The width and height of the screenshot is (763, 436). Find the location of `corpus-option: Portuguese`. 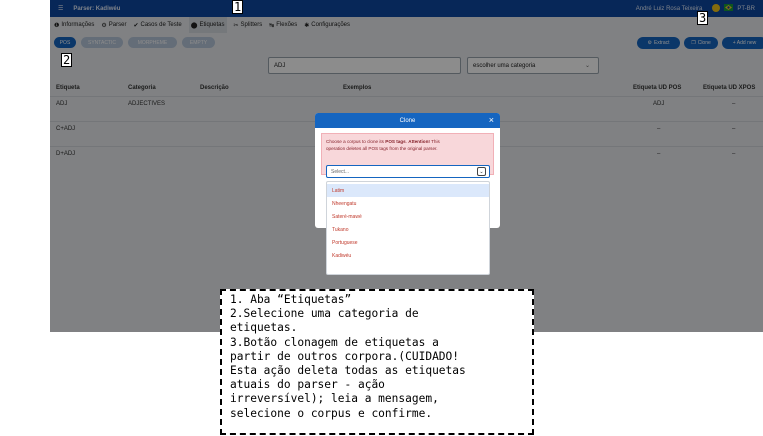

corpus-option: Portuguese is located at coordinates (408, 242).